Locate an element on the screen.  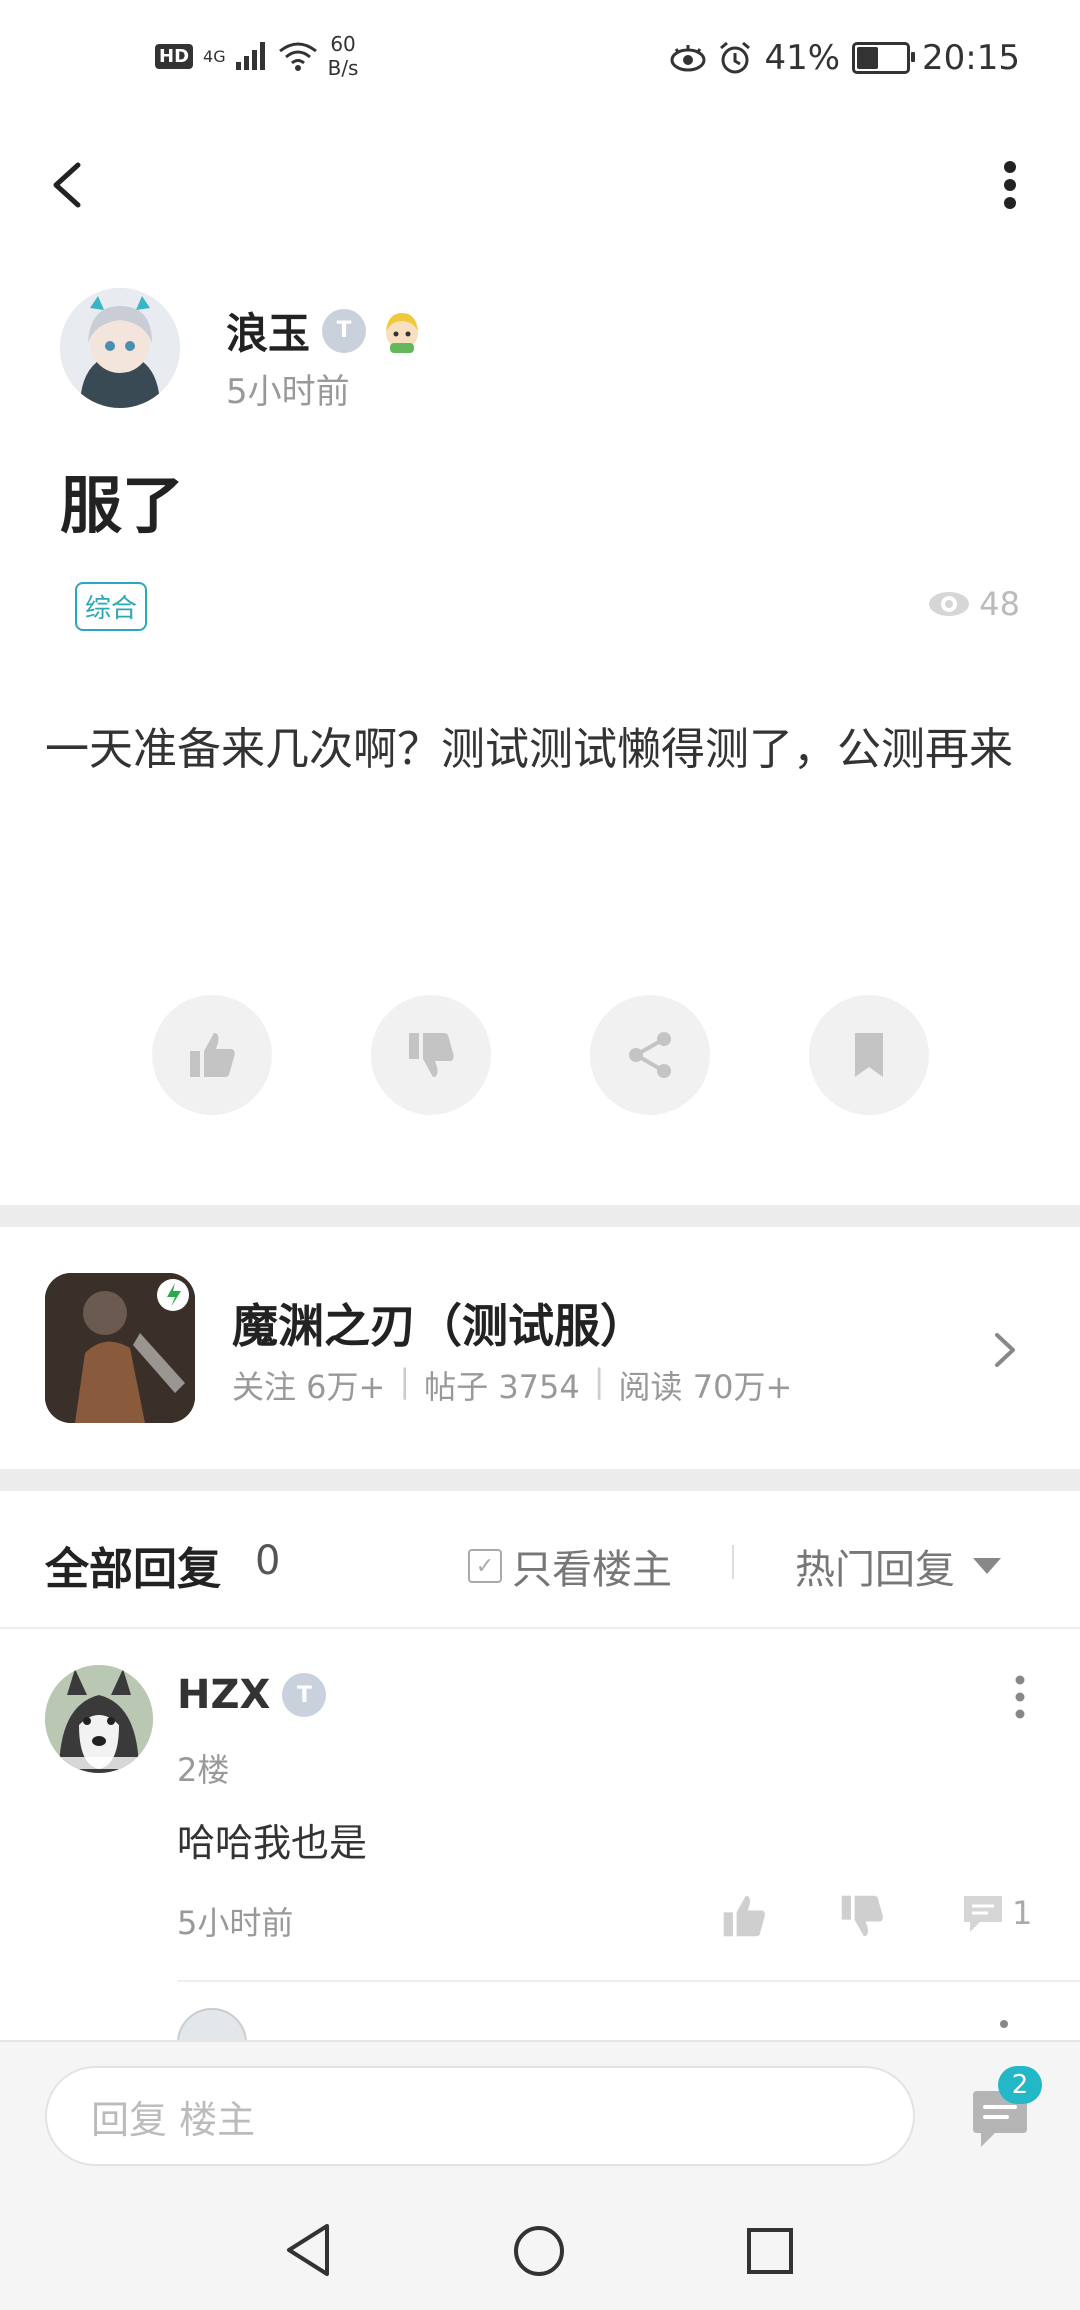
author-avatar is located at coordinates (120, 348).